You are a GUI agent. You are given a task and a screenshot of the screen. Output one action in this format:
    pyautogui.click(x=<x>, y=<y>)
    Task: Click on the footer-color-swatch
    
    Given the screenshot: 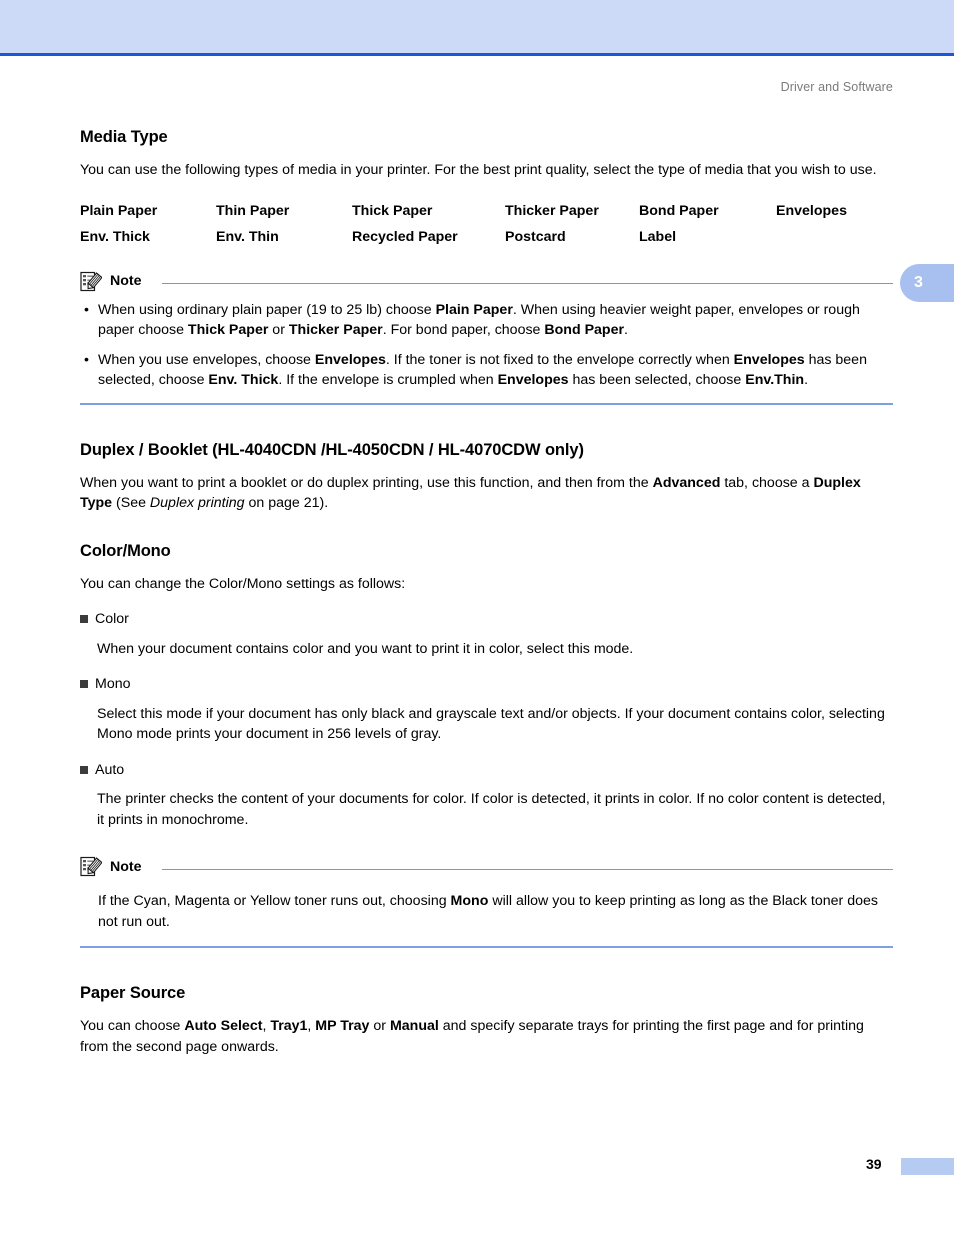 What is the action you would take?
    pyautogui.click(x=927, y=1166)
    